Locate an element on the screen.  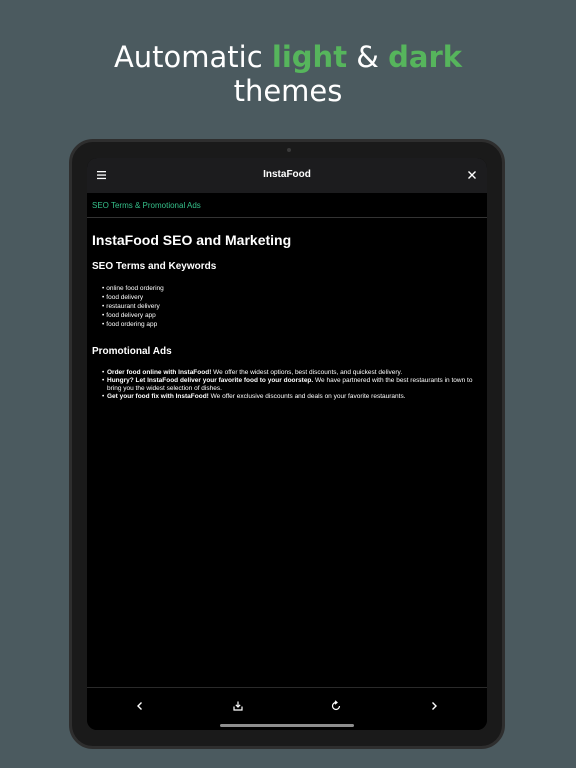
headline-amp: & is located at coordinates (368, 57).